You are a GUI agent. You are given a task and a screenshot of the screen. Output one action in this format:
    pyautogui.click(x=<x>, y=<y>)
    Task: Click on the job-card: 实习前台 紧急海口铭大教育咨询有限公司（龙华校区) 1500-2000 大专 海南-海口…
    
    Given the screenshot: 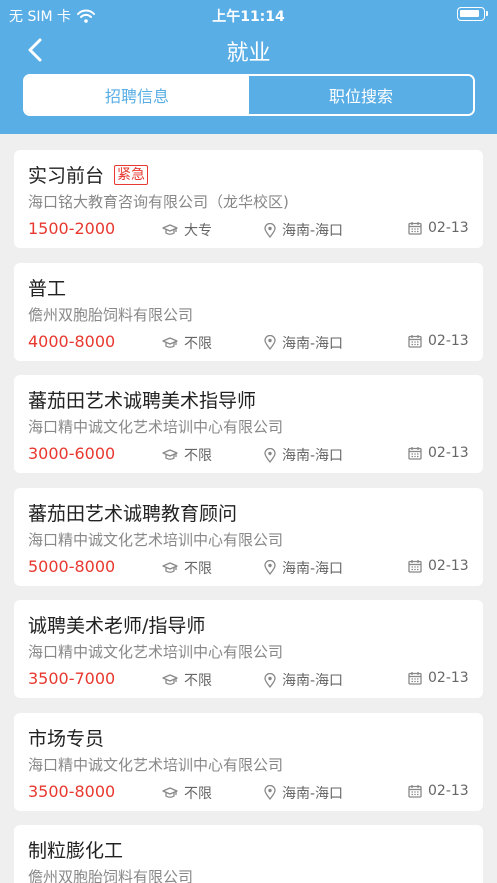 What is the action you would take?
    pyautogui.click(x=248, y=199)
    